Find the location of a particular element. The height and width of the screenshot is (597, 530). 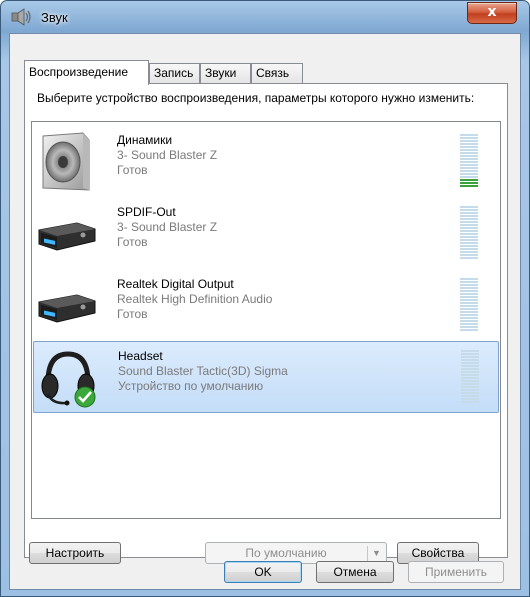

device-item-spdif-out: SPDIF-Out 3- Sound Blaster Z Готов is located at coordinates (266, 234).